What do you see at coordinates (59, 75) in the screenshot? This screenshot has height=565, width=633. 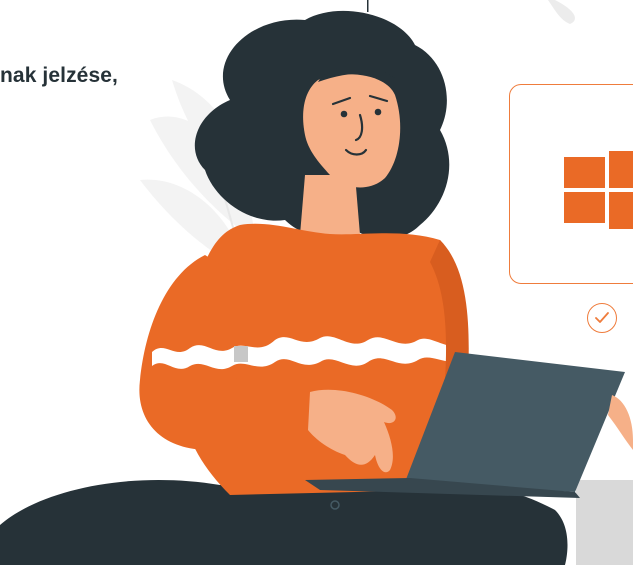 I see `banner-text: nak jelzése,` at bounding box center [59, 75].